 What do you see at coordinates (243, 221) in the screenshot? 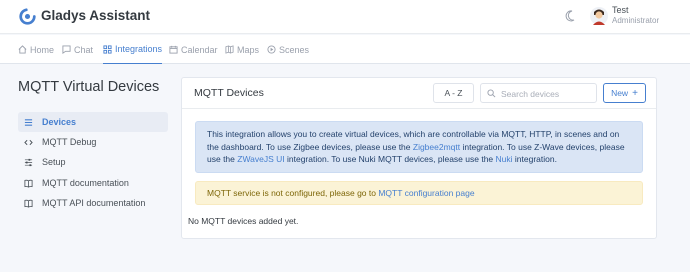
I see `empty-state-text: No MQTT devices added yet.` at bounding box center [243, 221].